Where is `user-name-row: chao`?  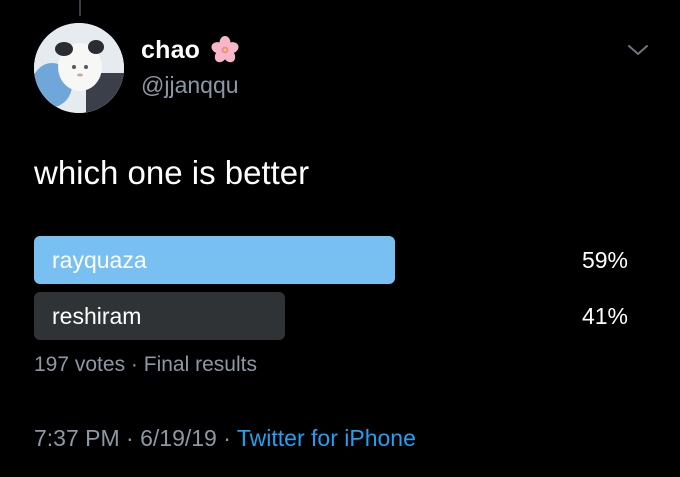 user-name-row: chao is located at coordinates (190, 50).